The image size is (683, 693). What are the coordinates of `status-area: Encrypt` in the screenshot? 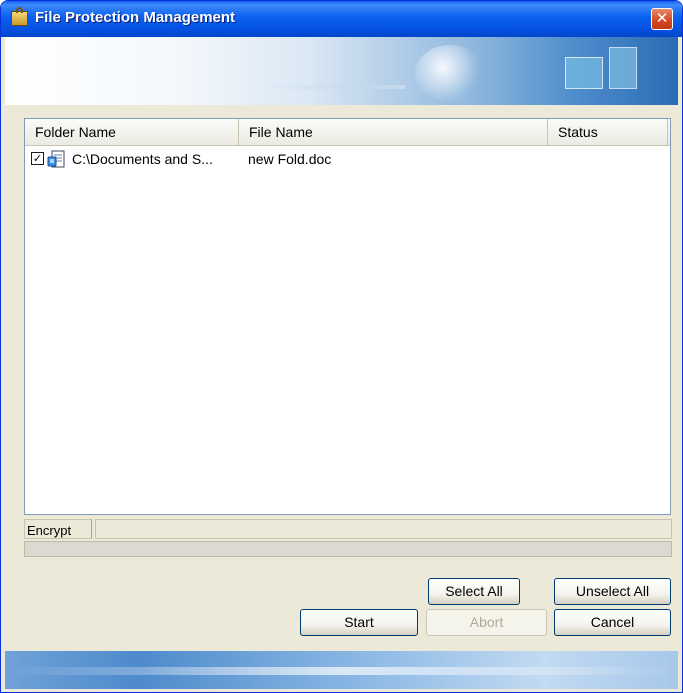 It's located at (348, 539).